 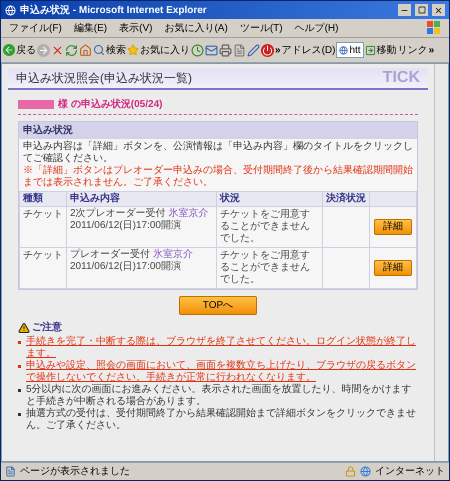 What do you see at coordinates (47, 327) in the screenshot?
I see `notice-title: ご注意` at bounding box center [47, 327].